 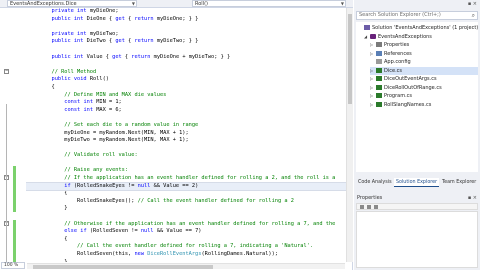 What do you see at coordinates (176, 18) in the screenshot?
I see `code-text: myDieOne; } }` at bounding box center [176, 18].